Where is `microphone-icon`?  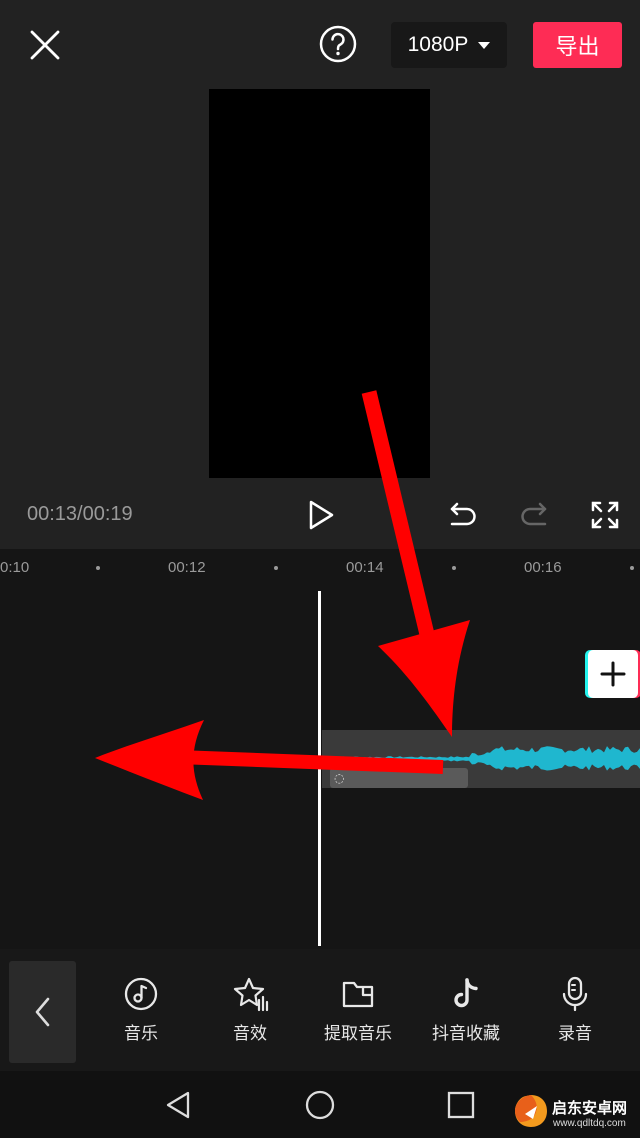 microphone-icon is located at coordinates (575, 994).